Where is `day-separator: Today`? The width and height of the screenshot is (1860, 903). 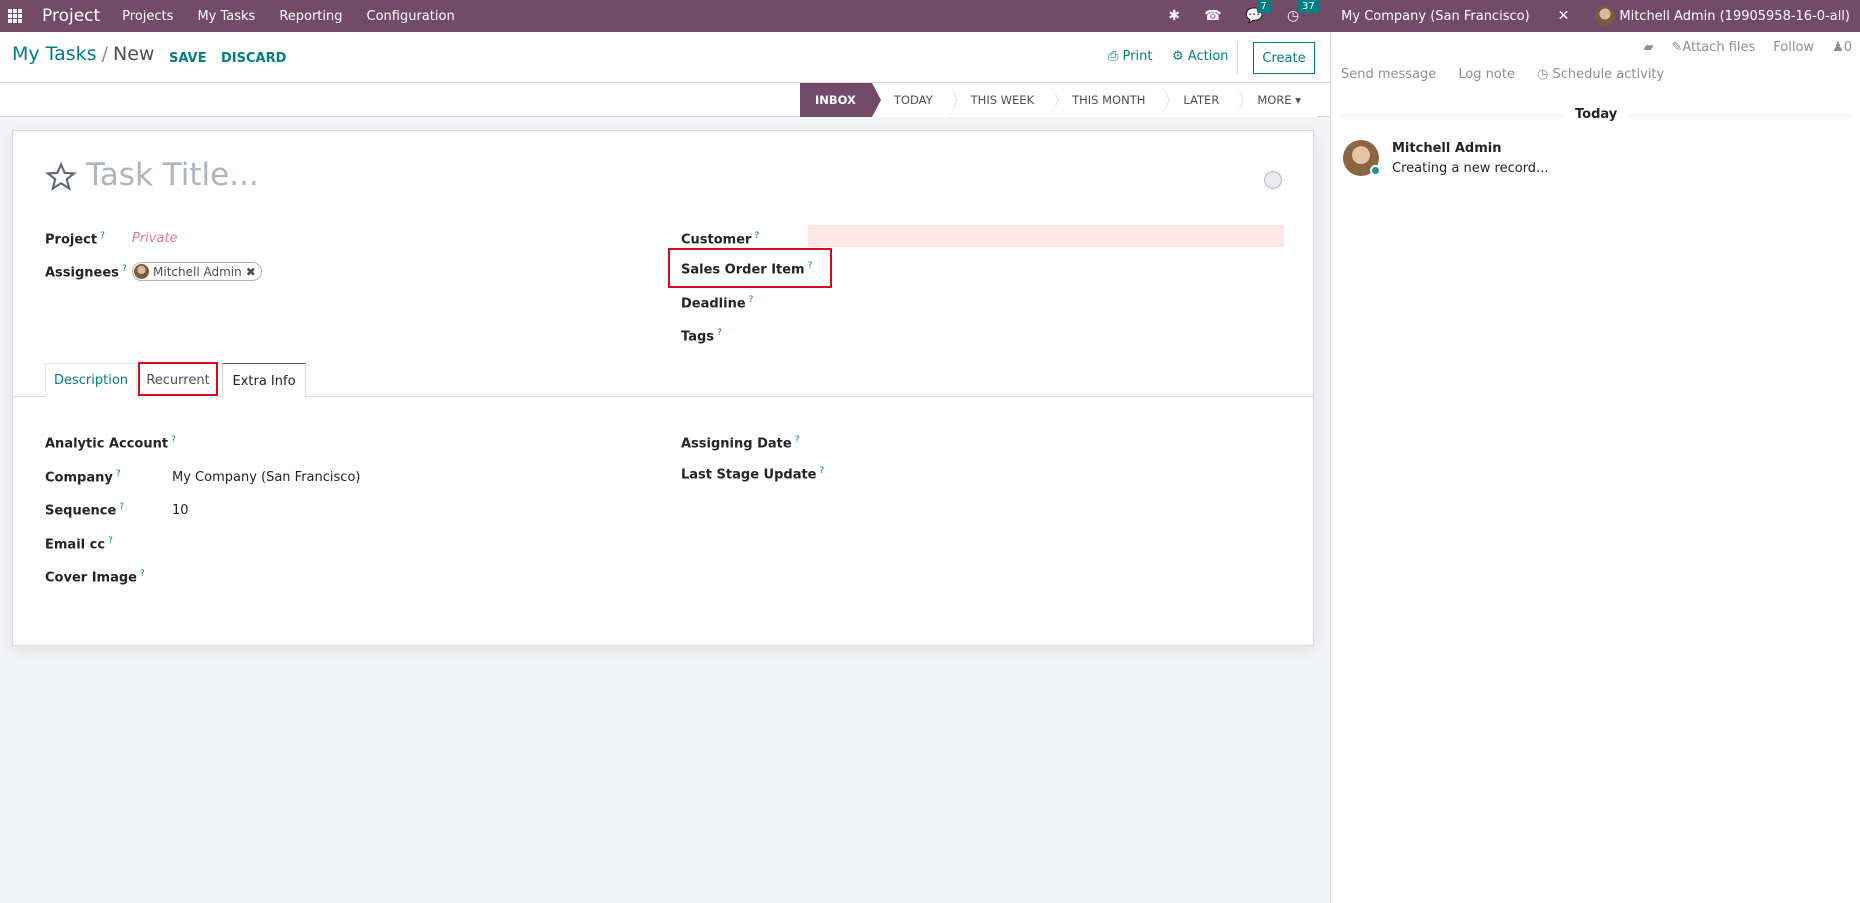
day-separator: Today is located at coordinates (1596, 114).